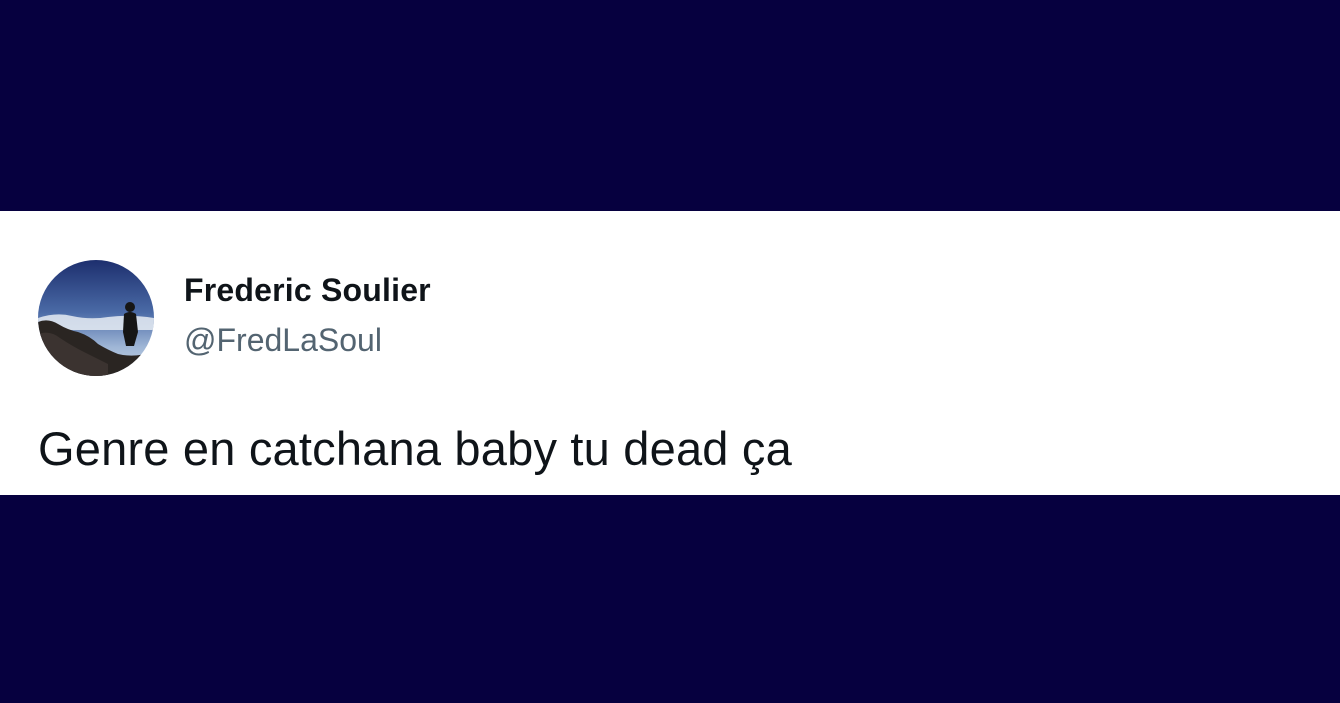 The image size is (1340, 703). Describe the element at coordinates (307, 290) in the screenshot. I see `display-name: Frederic Soulier` at that location.